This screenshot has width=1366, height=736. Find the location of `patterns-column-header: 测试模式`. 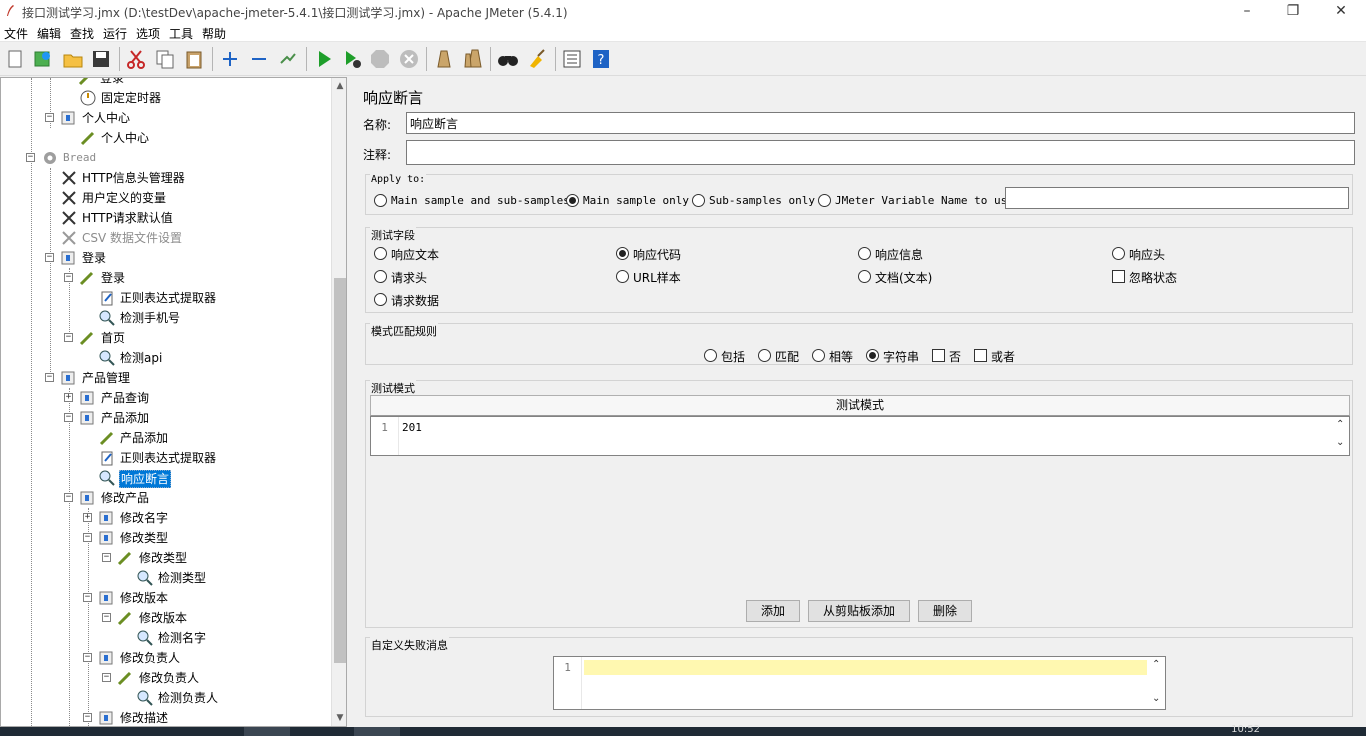

patterns-column-header: 测试模式 is located at coordinates (860, 405).